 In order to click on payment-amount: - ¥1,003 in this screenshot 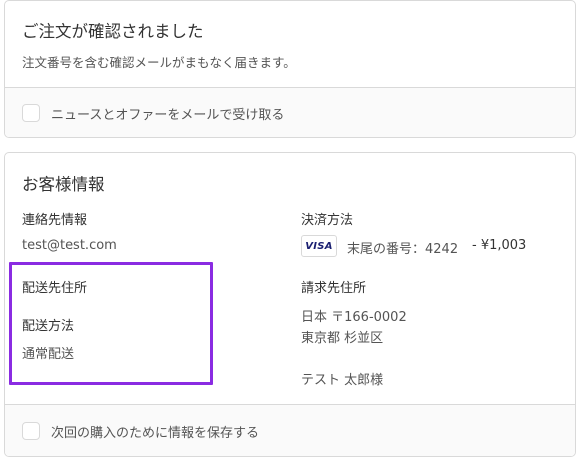, I will do `click(499, 245)`.